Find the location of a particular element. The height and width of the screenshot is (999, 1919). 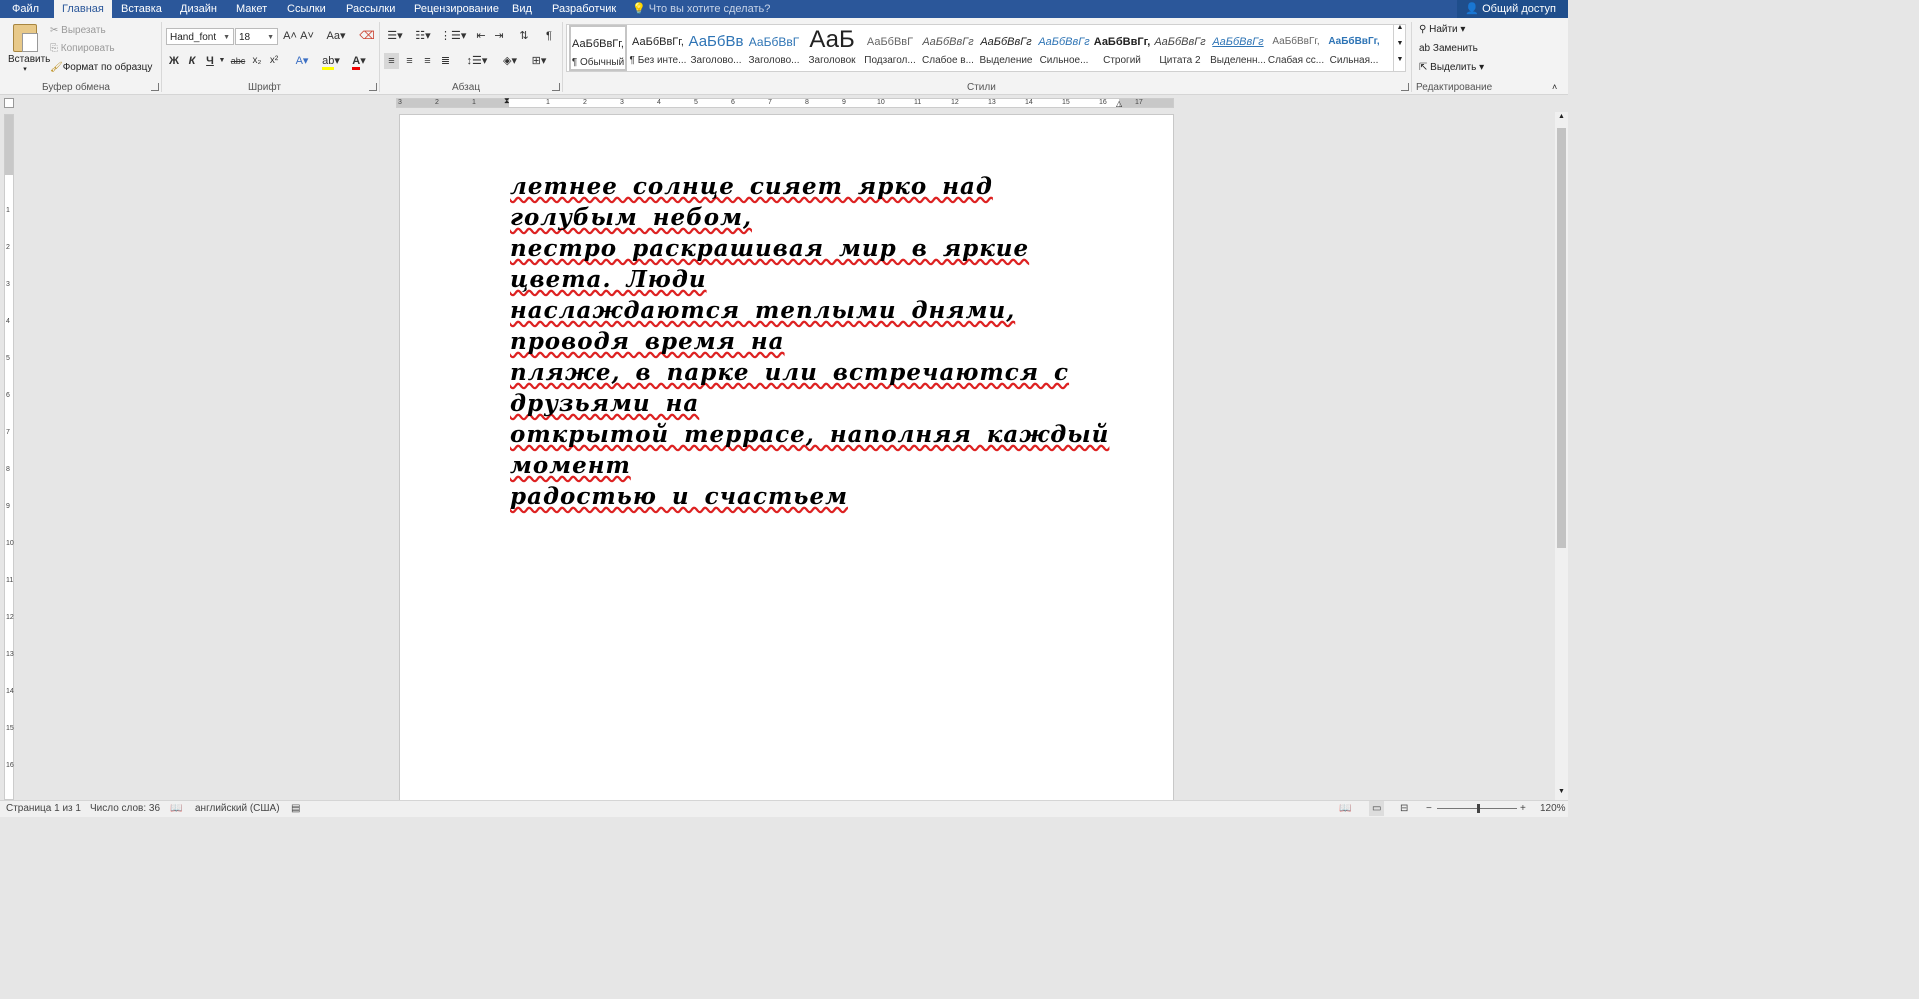

increase-indent-icon: ⇥ is located at coordinates (499, 36).